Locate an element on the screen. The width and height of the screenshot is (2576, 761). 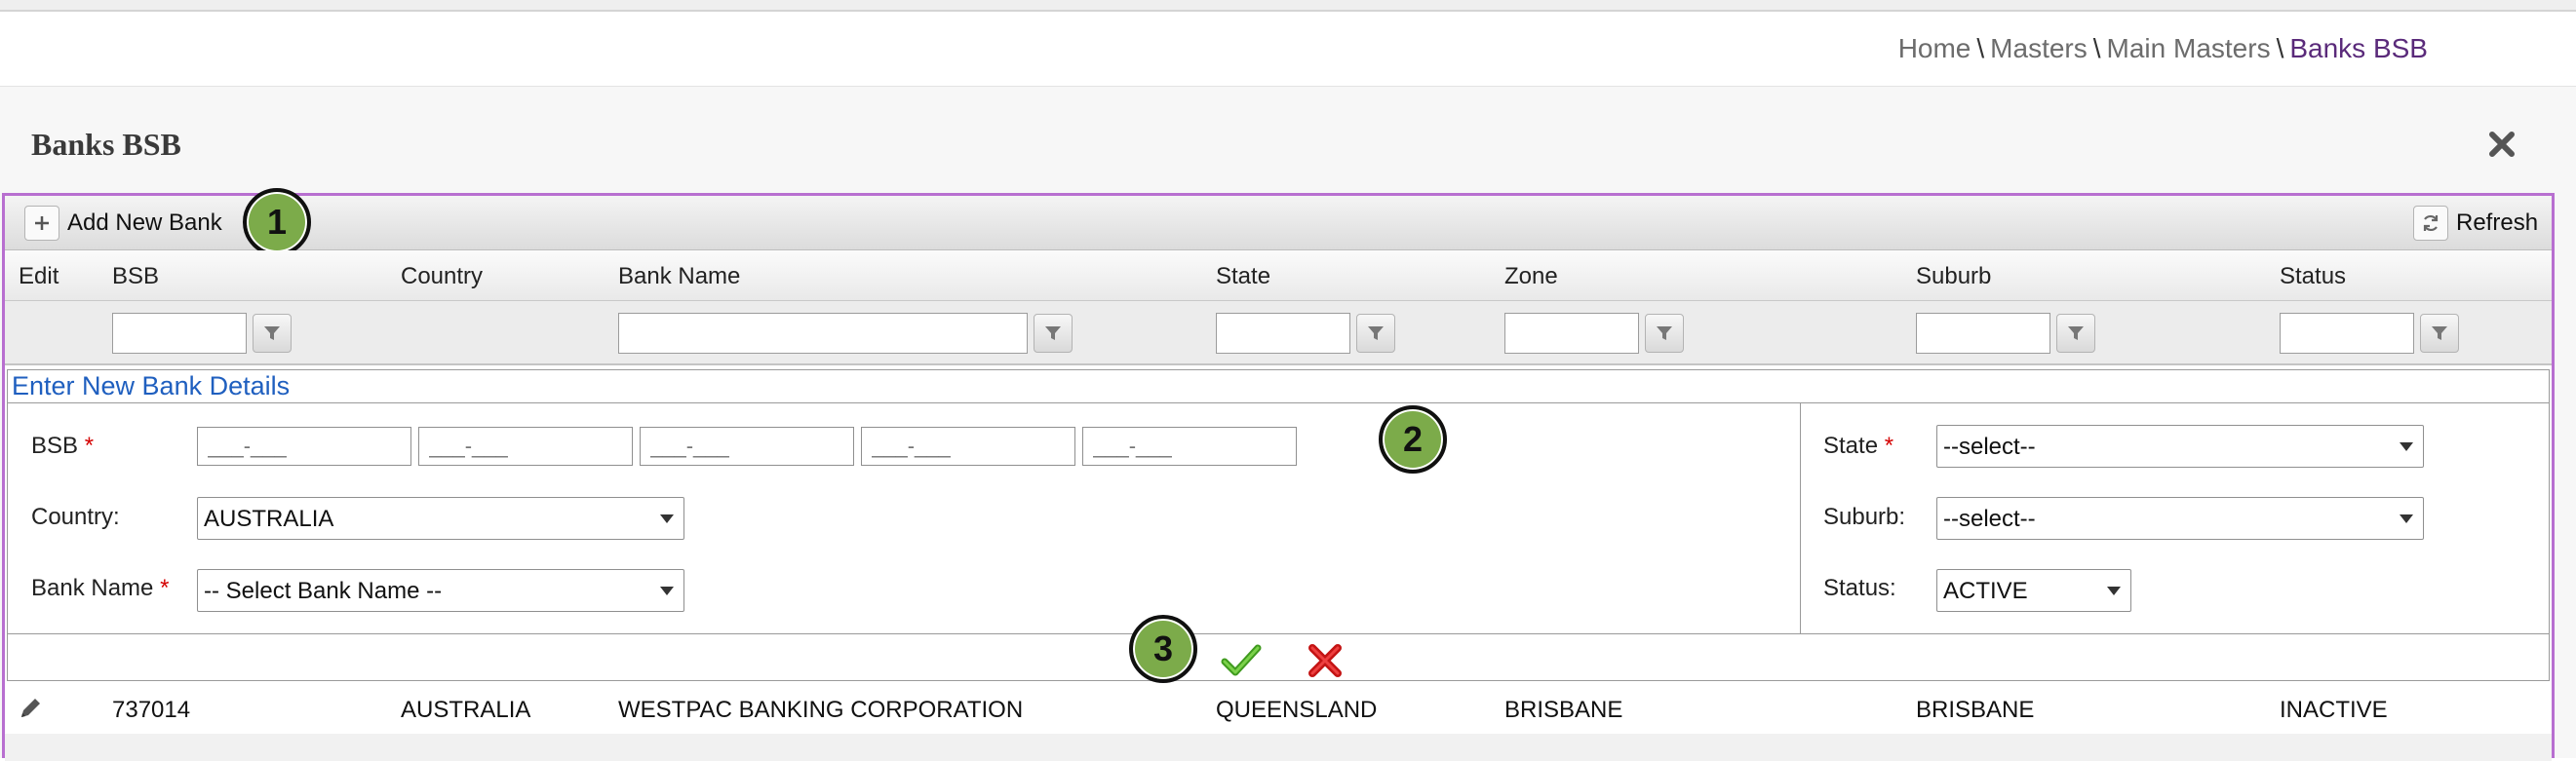
column-header-country: Country is located at coordinates (442, 276).